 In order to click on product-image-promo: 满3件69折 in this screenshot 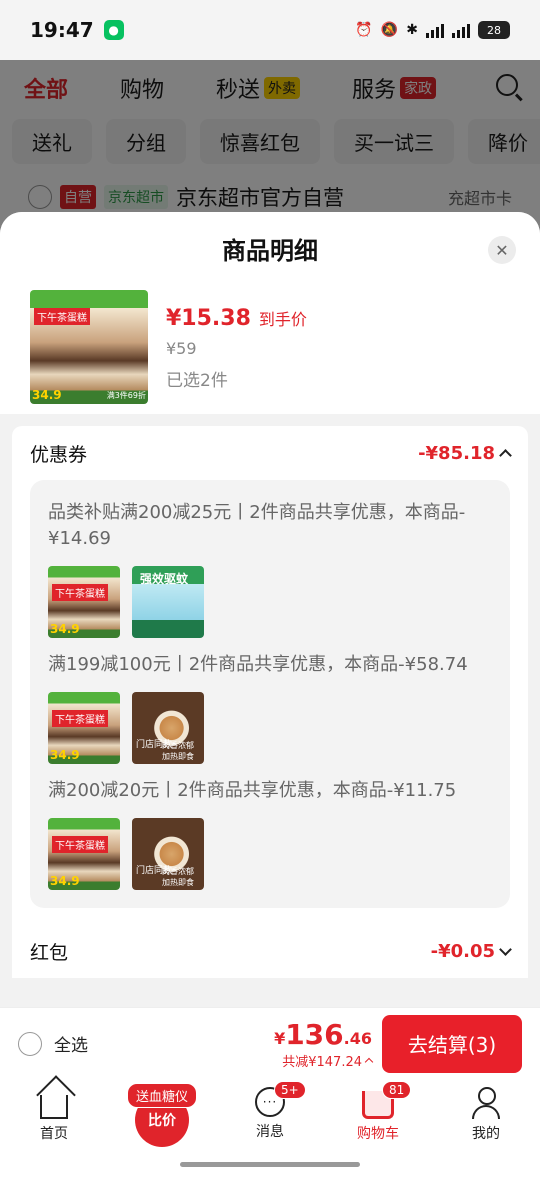, I will do `click(126, 395)`.